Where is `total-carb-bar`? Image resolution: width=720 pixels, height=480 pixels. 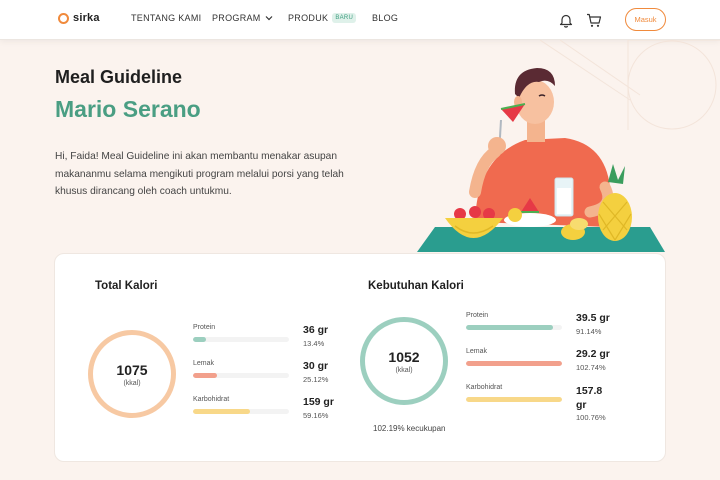 total-carb-bar is located at coordinates (241, 411).